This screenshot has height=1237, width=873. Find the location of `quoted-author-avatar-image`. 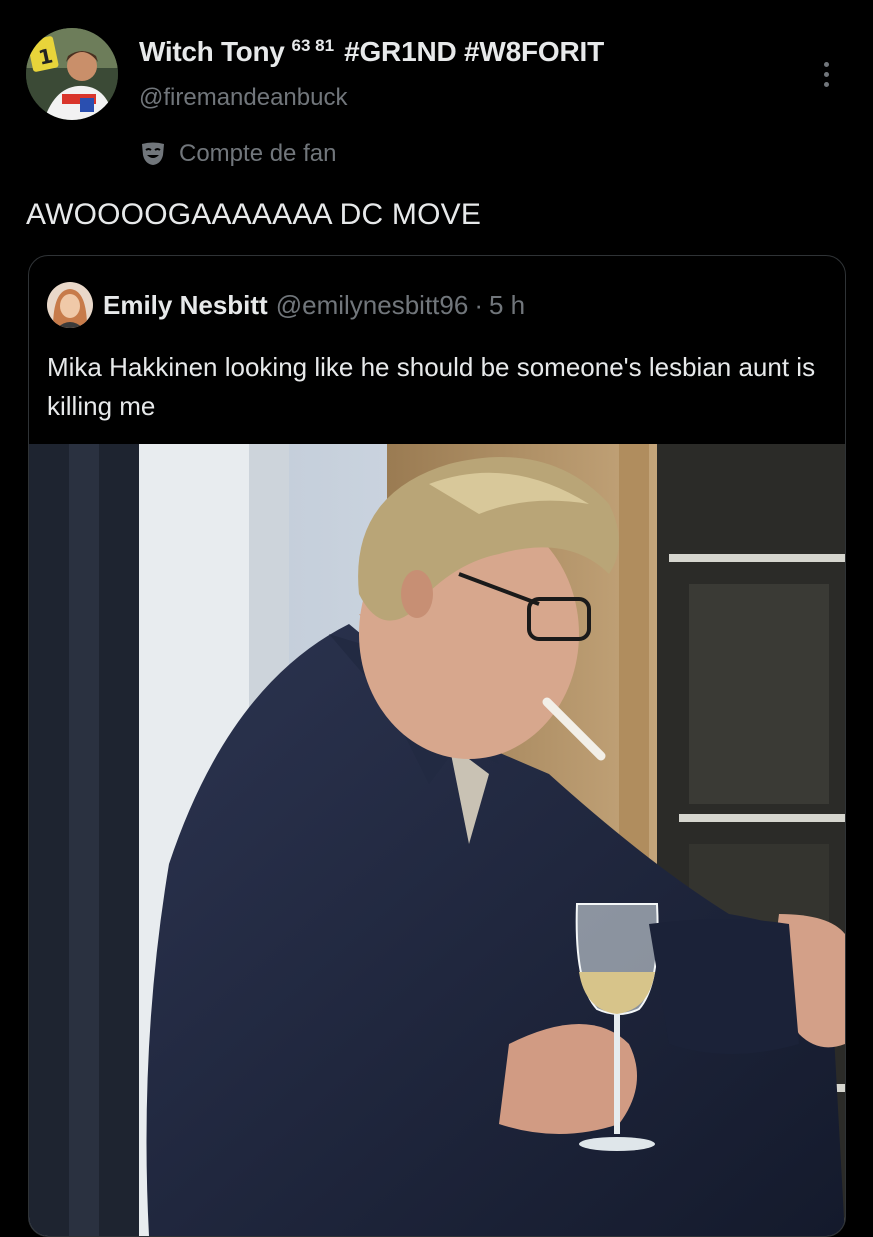

quoted-author-avatar-image is located at coordinates (70, 305).